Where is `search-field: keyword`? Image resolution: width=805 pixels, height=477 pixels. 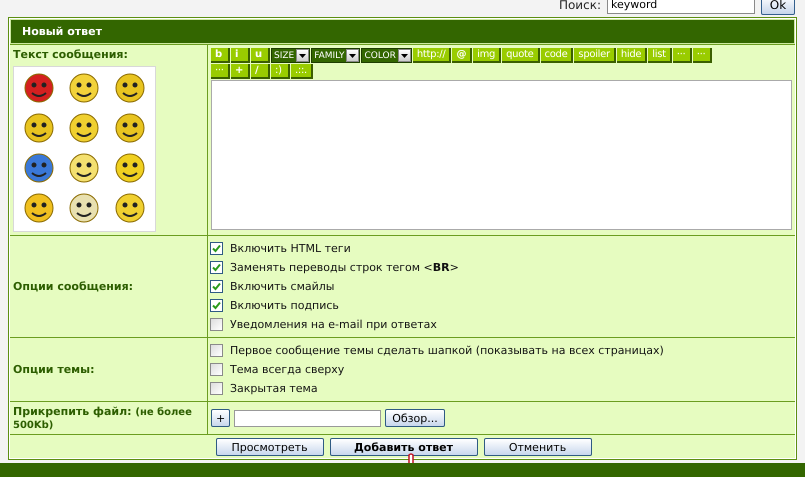
search-field: keyword is located at coordinates (681, 7).